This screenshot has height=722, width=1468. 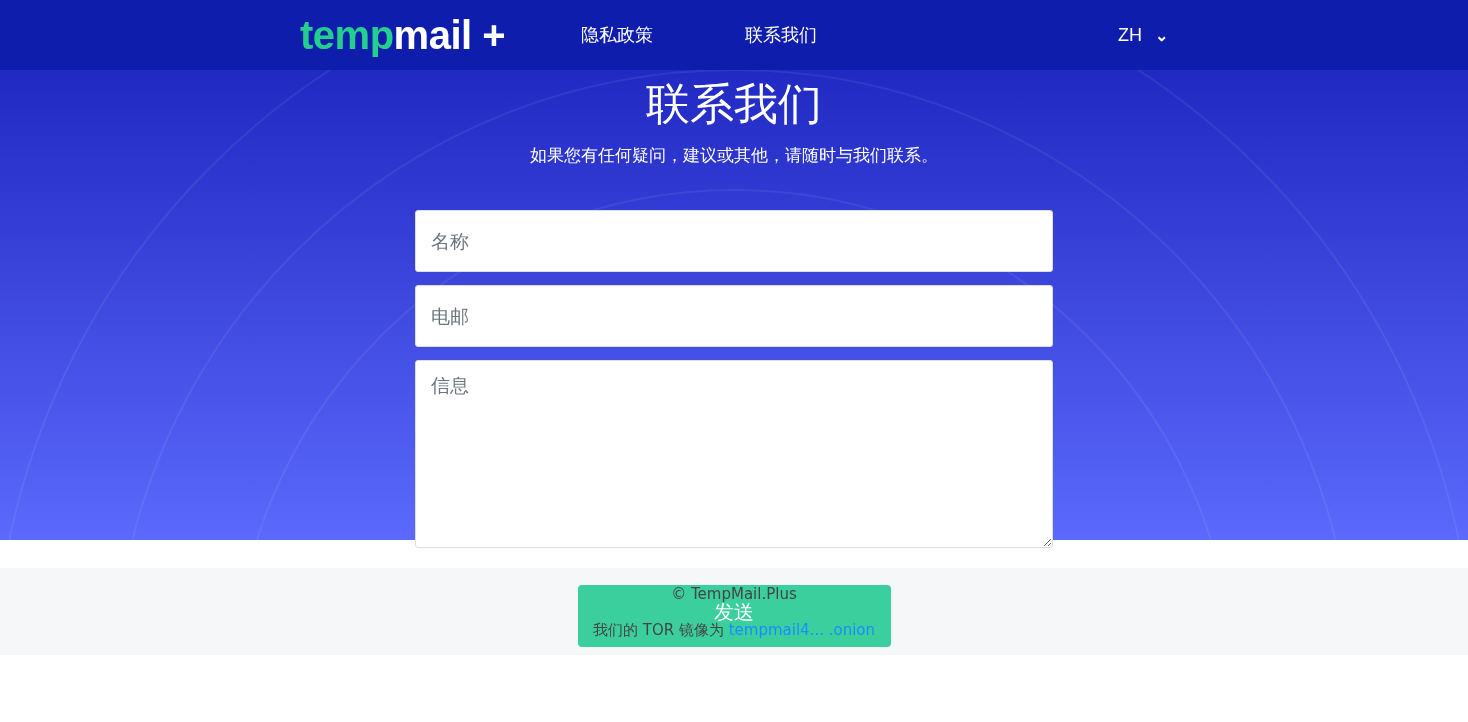 What do you see at coordinates (734, 594) in the screenshot?
I see `copyright-text: © TempMail.Plus` at bounding box center [734, 594].